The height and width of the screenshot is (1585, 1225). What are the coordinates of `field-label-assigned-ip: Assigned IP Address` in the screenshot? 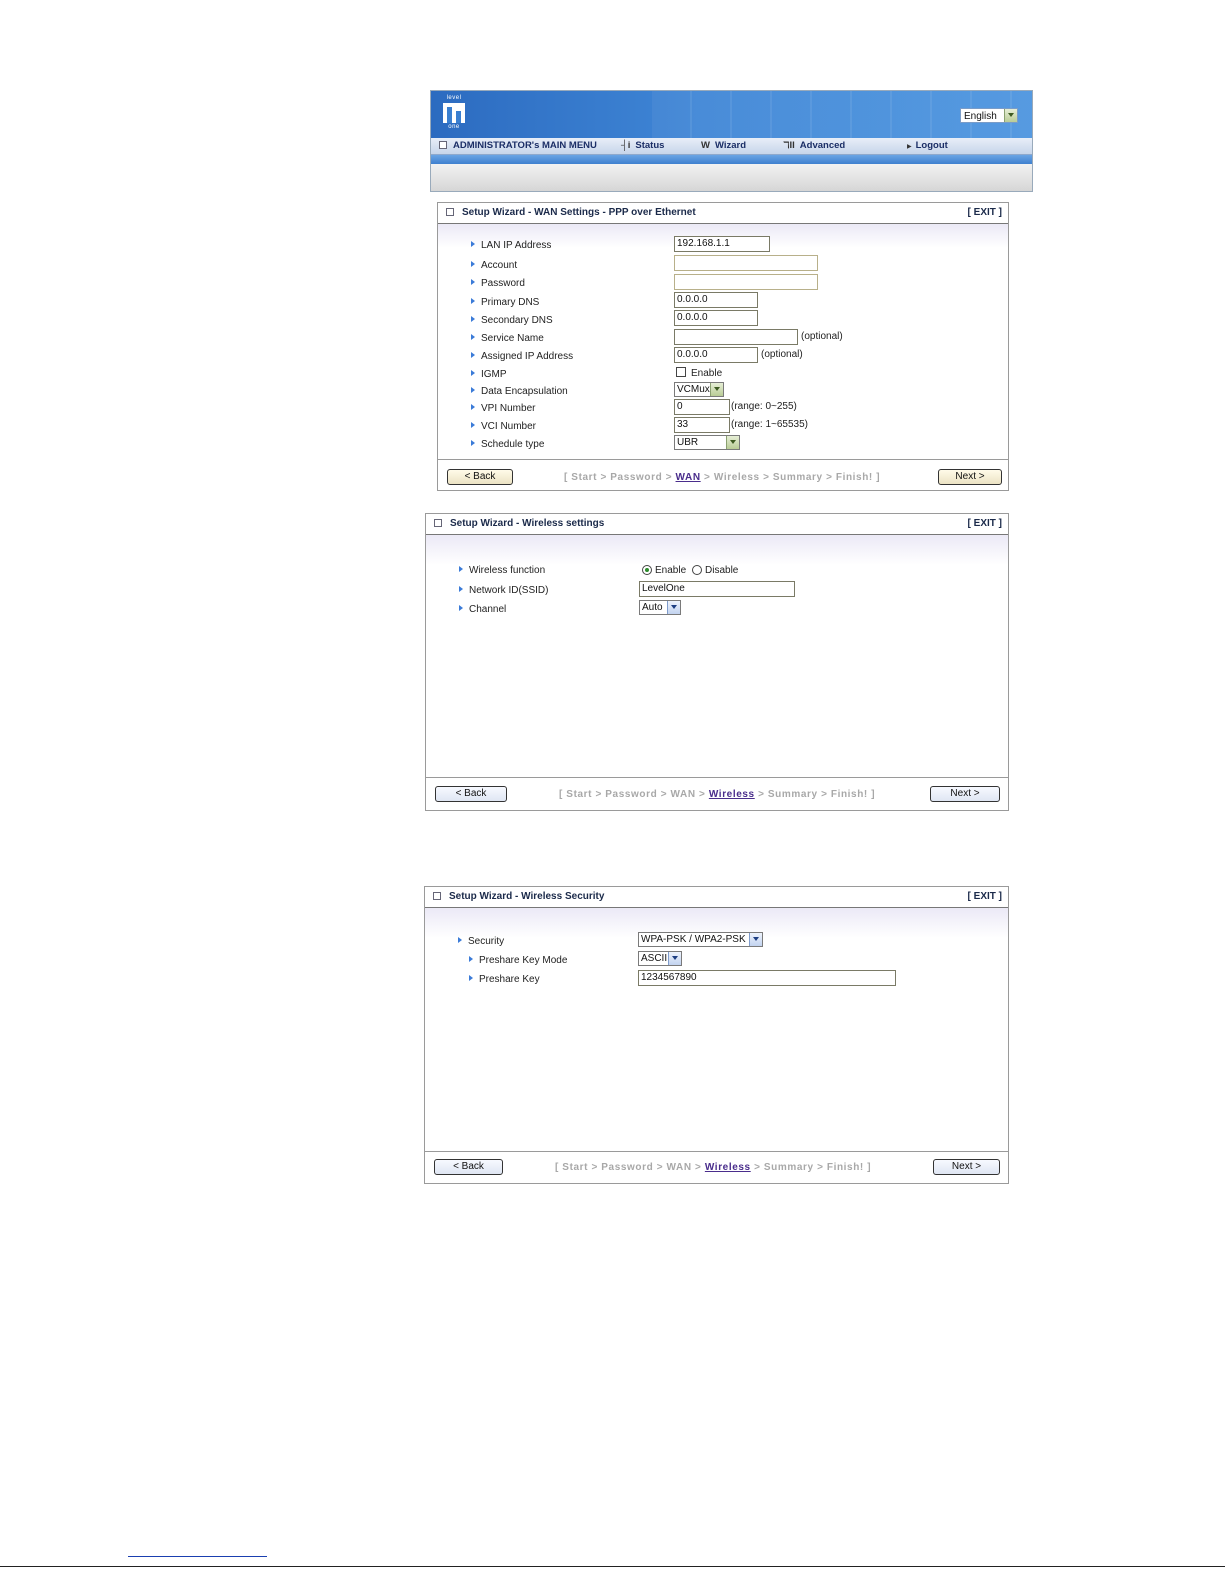 It's located at (522, 356).